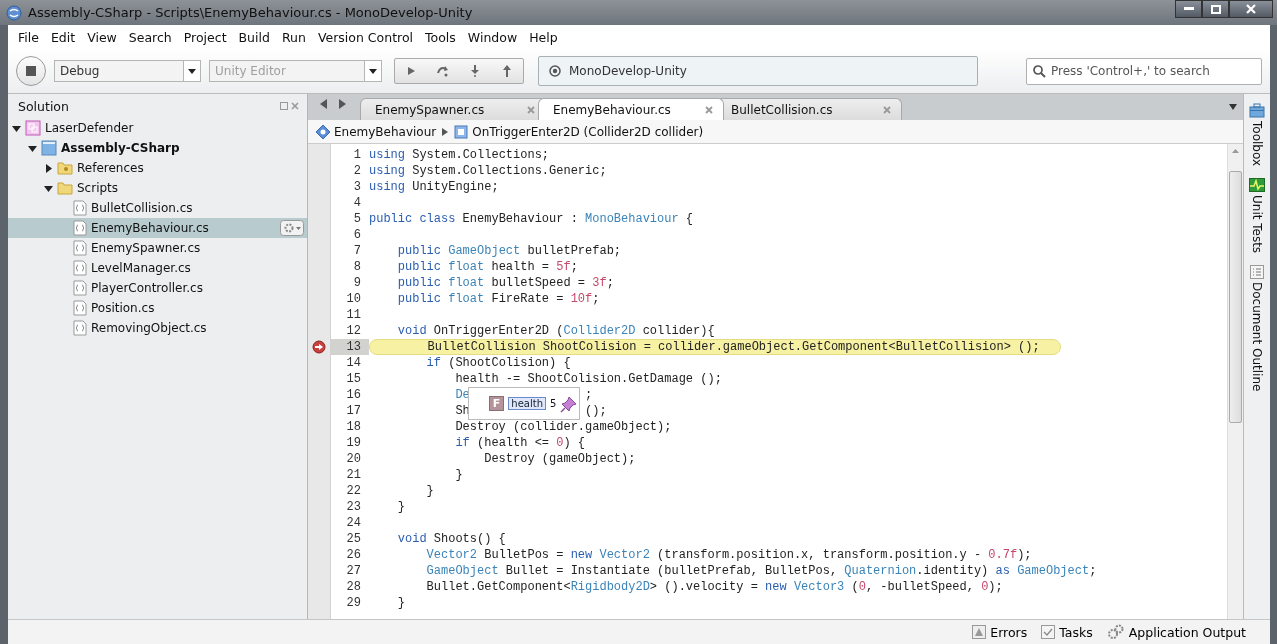 This screenshot has height=644, width=1277. What do you see at coordinates (49, 148) in the screenshot?
I see `project-icon` at bounding box center [49, 148].